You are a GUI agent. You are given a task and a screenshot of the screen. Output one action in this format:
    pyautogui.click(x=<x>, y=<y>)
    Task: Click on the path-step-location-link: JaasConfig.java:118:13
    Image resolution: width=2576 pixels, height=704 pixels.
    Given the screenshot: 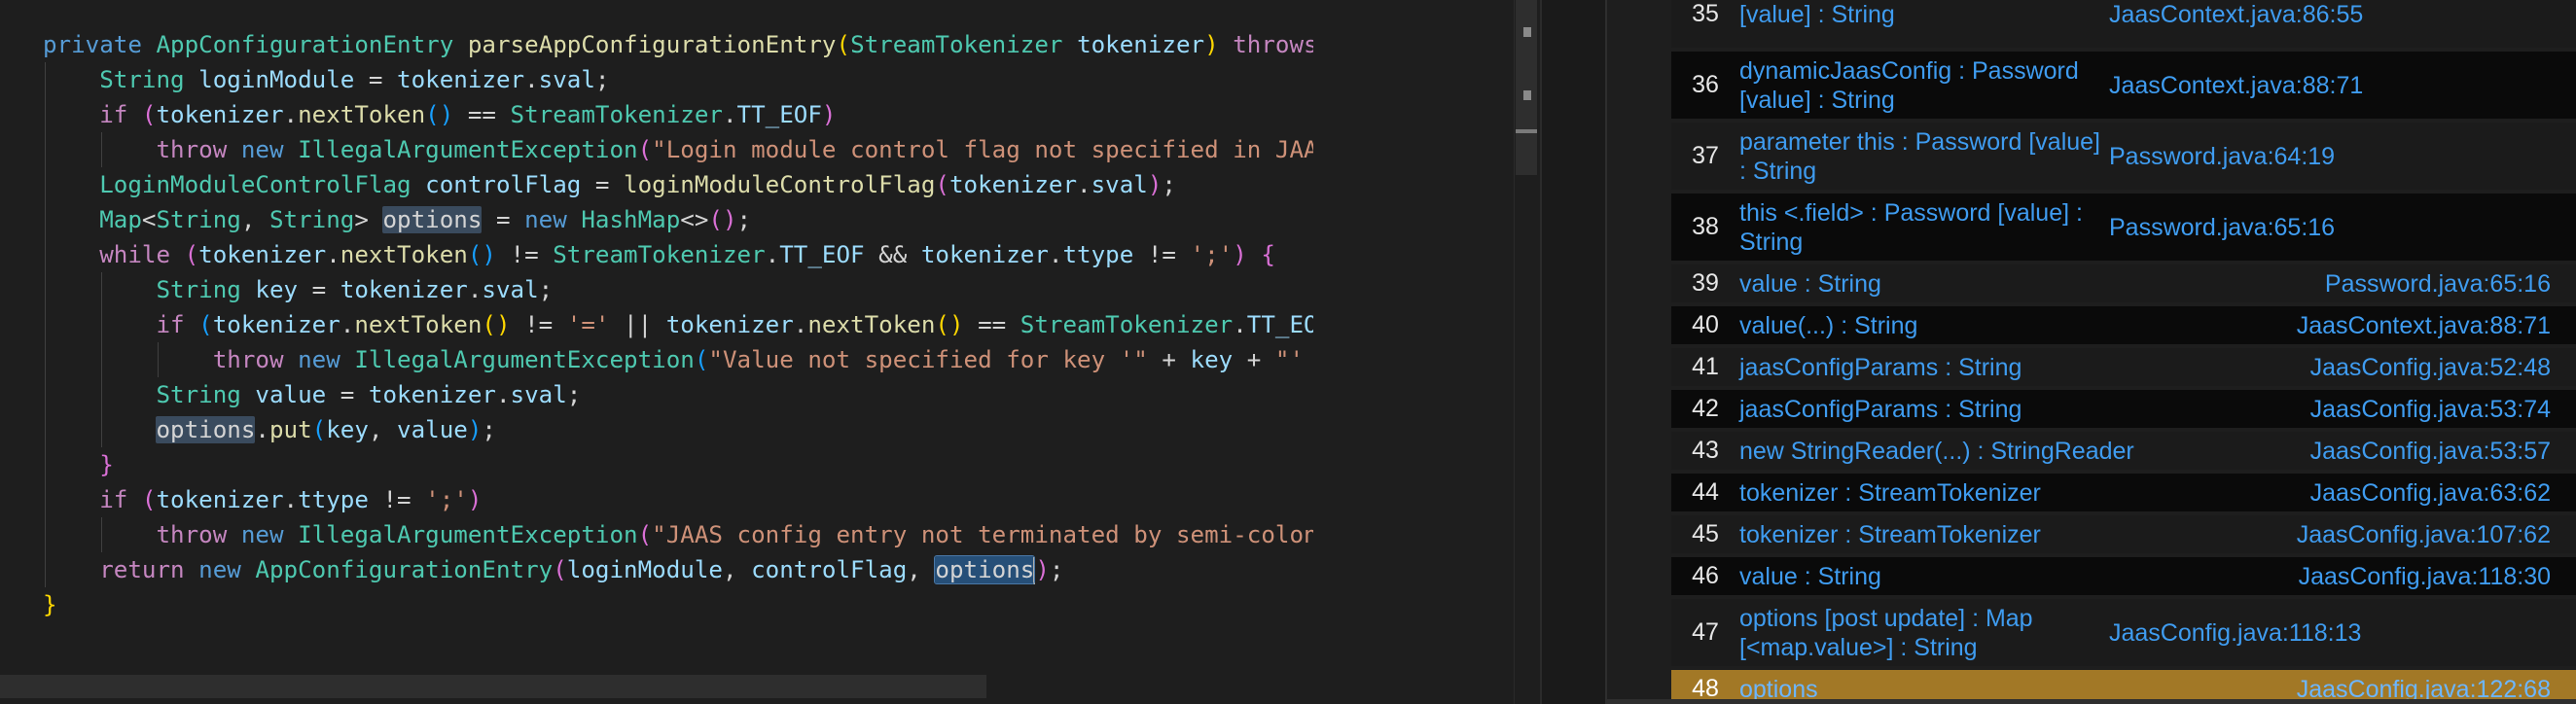 What is the action you would take?
    pyautogui.click(x=2247, y=633)
    